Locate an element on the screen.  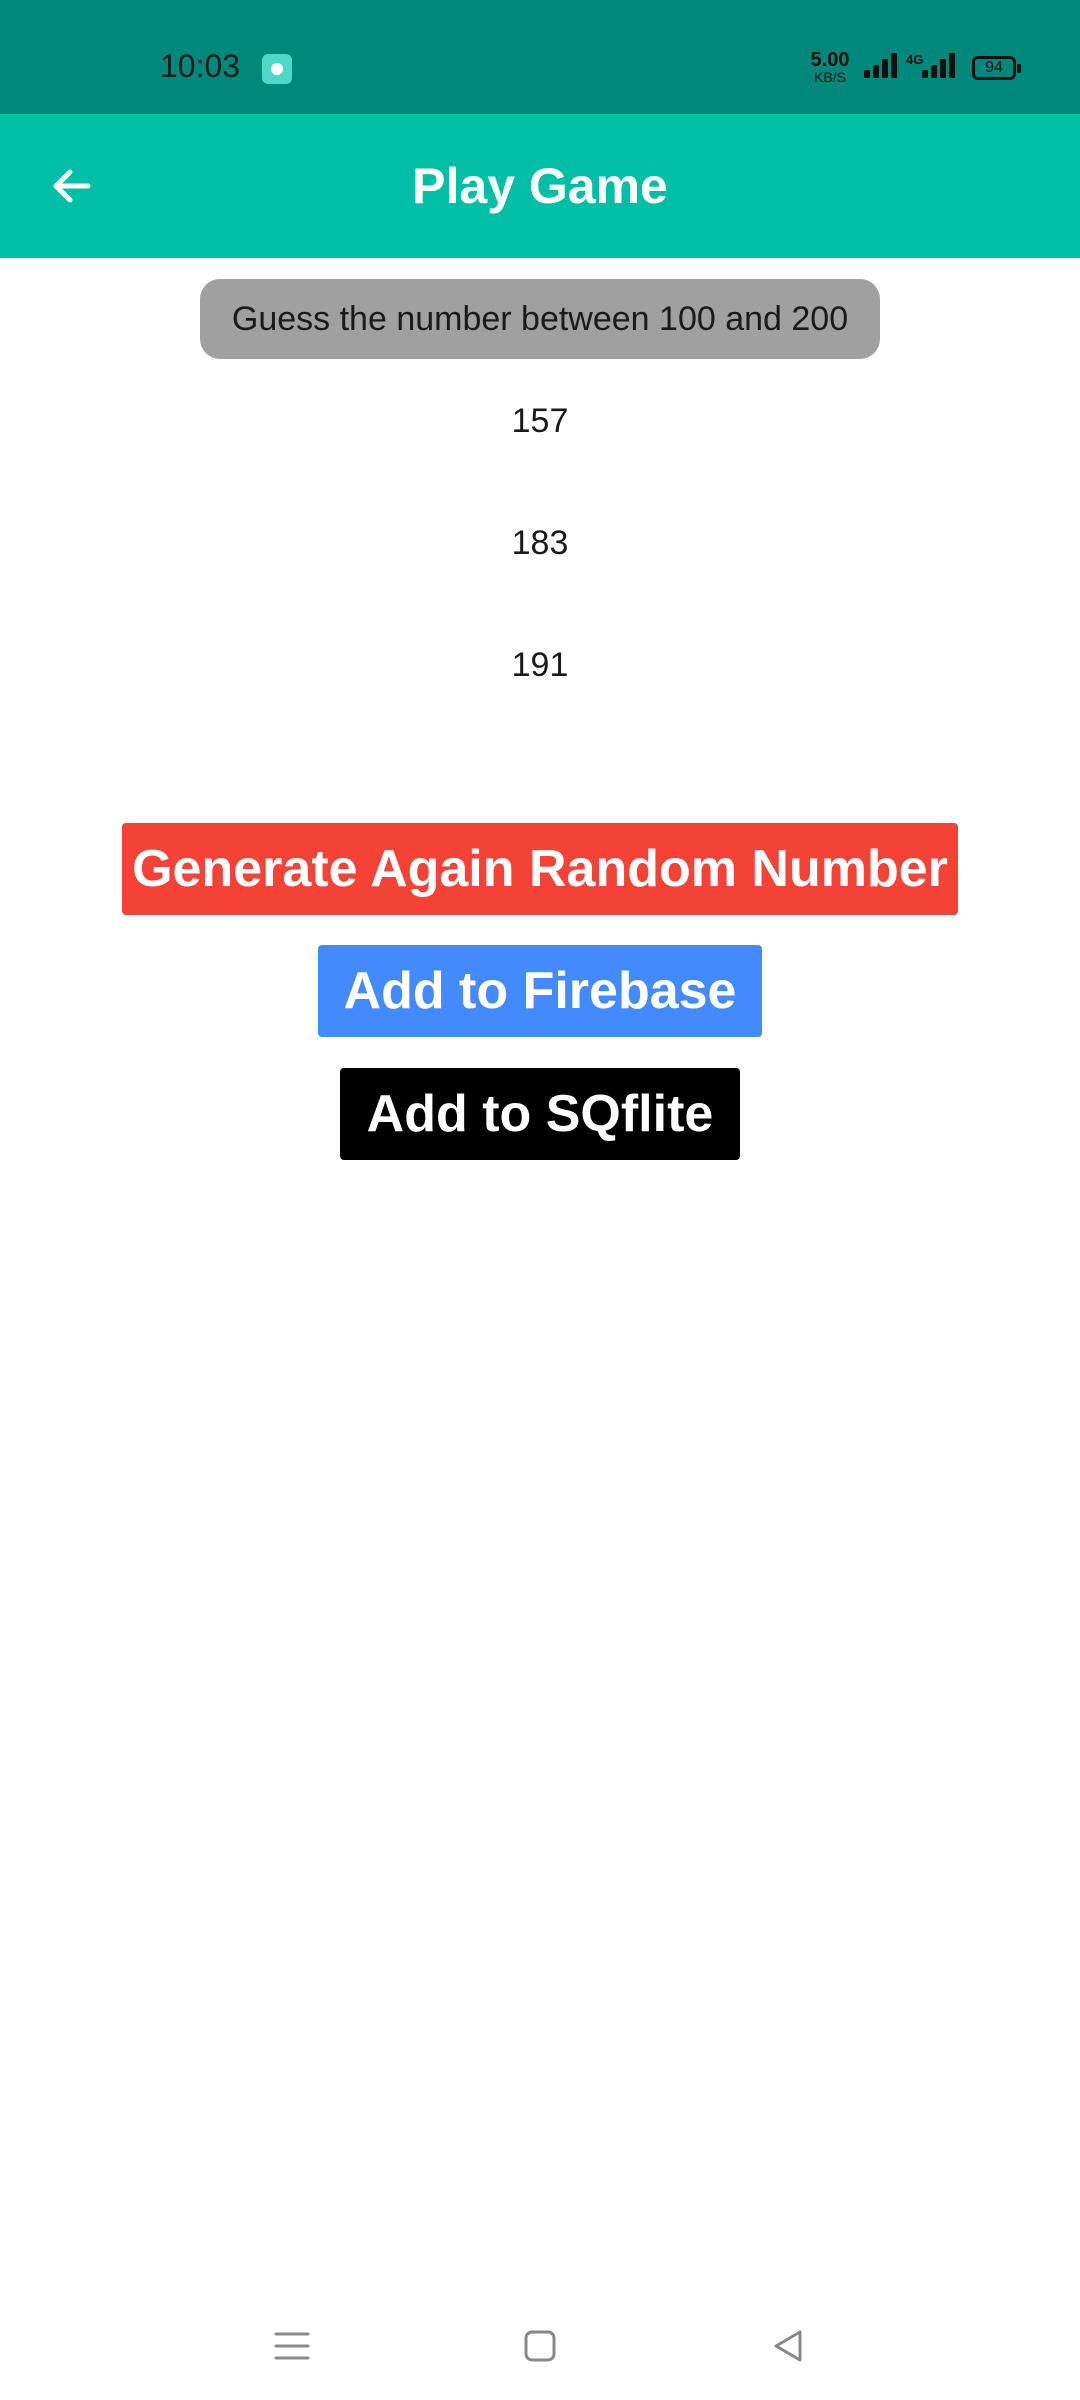
network-speed: 5.00 KB/S is located at coordinates (830, 67).